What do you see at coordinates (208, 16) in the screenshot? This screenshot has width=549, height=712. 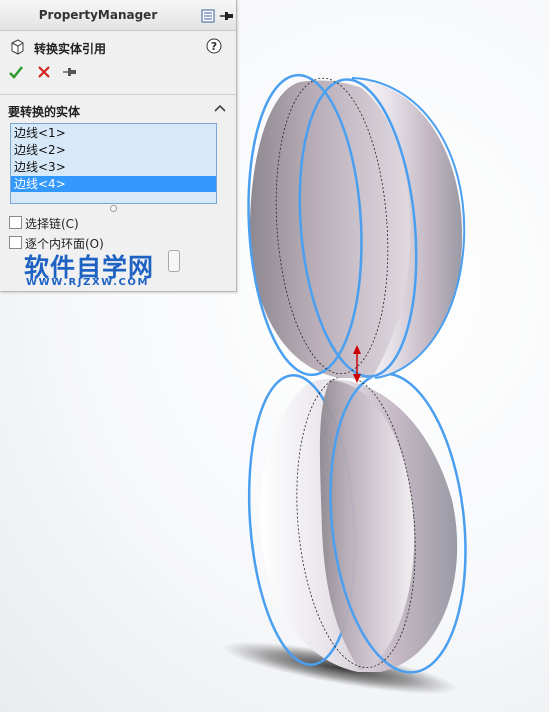 I see `property-manager-icon` at bounding box center [208, 16].